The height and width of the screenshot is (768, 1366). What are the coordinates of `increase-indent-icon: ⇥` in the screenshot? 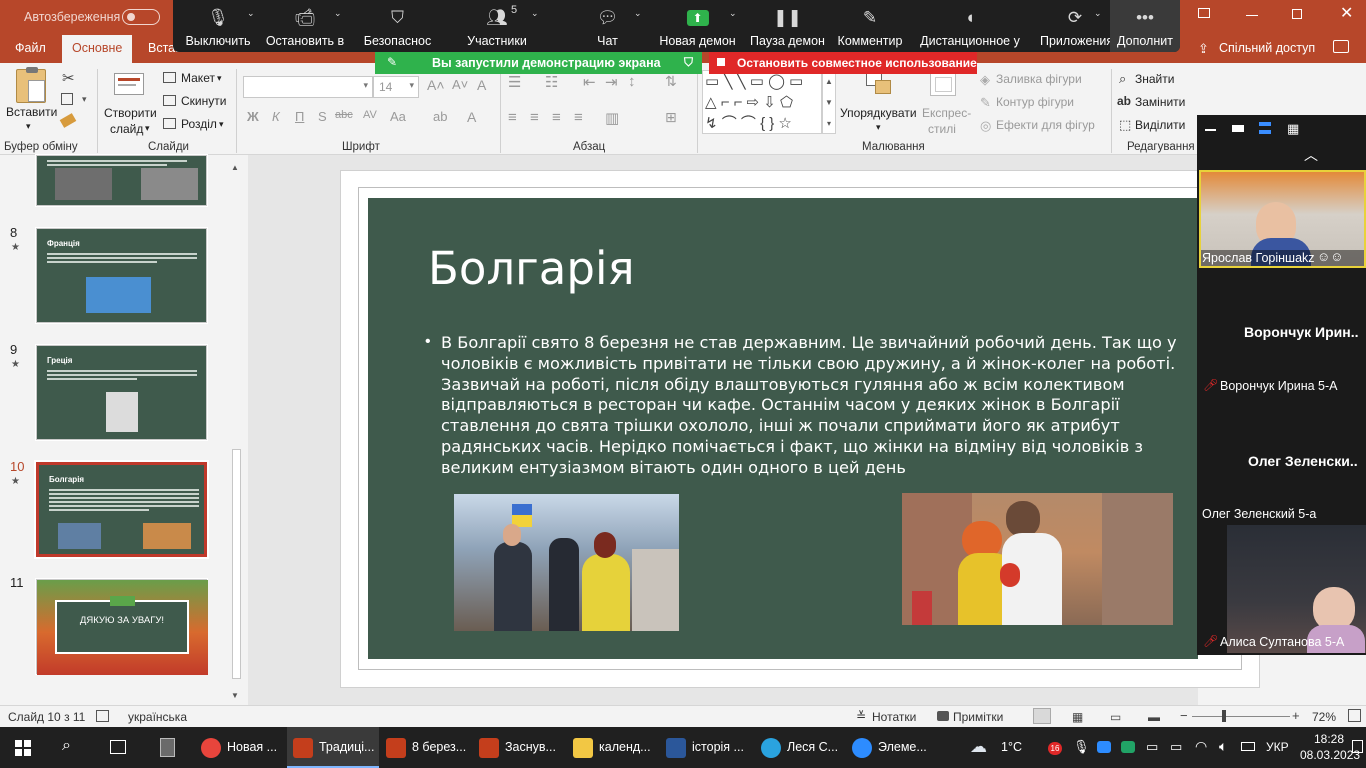 It's located at (611, 82).